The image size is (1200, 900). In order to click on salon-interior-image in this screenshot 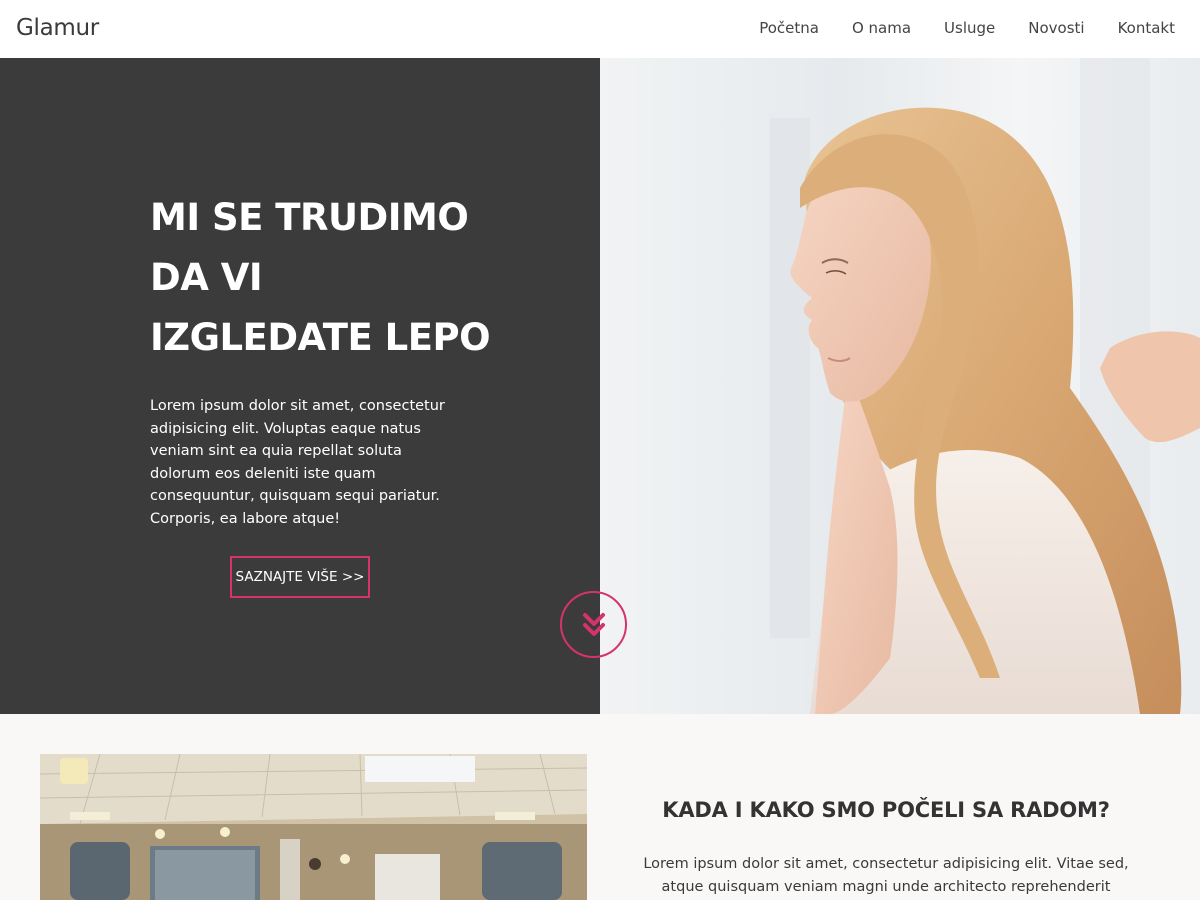, I will do `click(313, 827)`.